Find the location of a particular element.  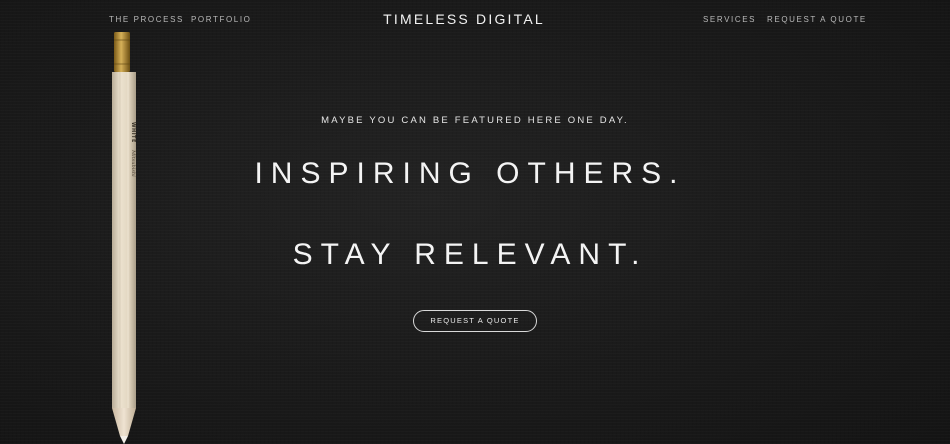

request-quote-button: REQUEST A QUOTE is located at coordinates (475, 321).